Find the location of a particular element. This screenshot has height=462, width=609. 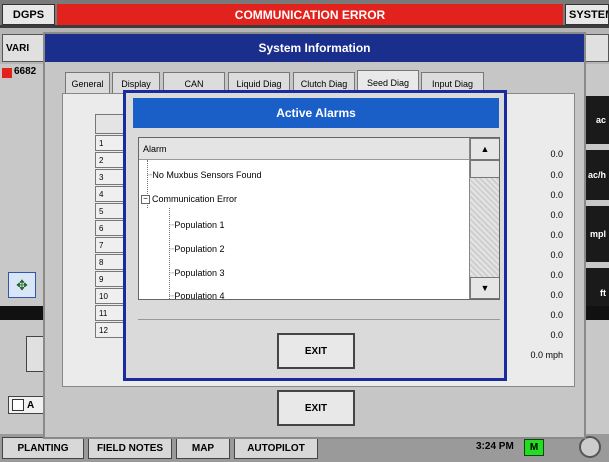

system-information-title: System Information is located at coordinates (314, 48).